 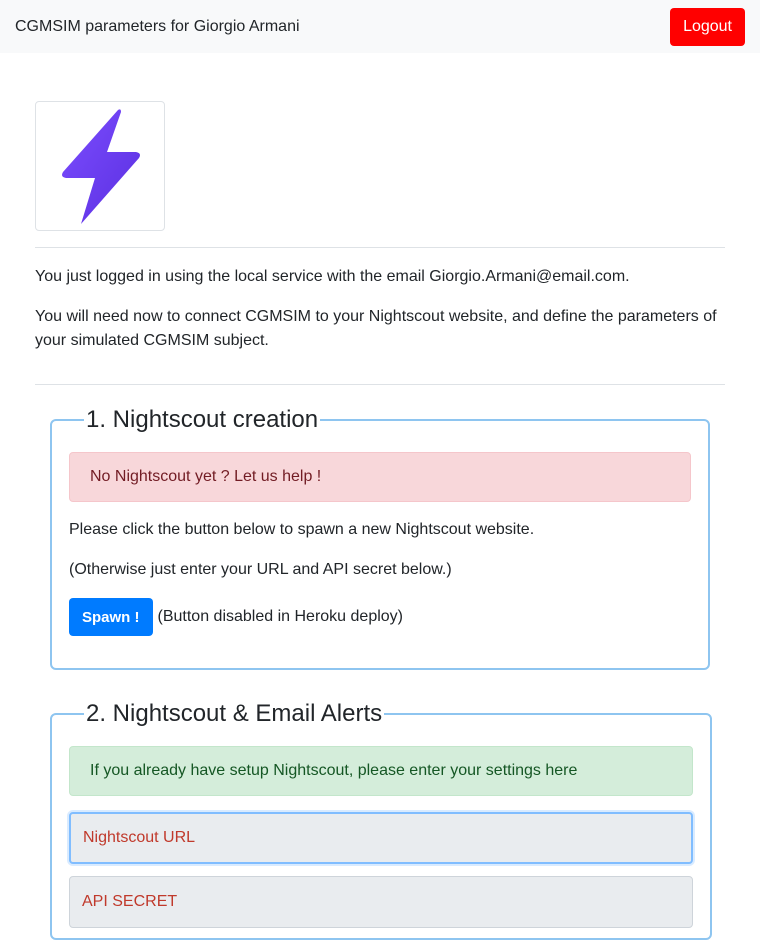 What do you see at coordinates (380, 477) in the screenshot?
I see `help-alert: No Nightscout yet ? Let us help !` at bounding box center [380, 477].